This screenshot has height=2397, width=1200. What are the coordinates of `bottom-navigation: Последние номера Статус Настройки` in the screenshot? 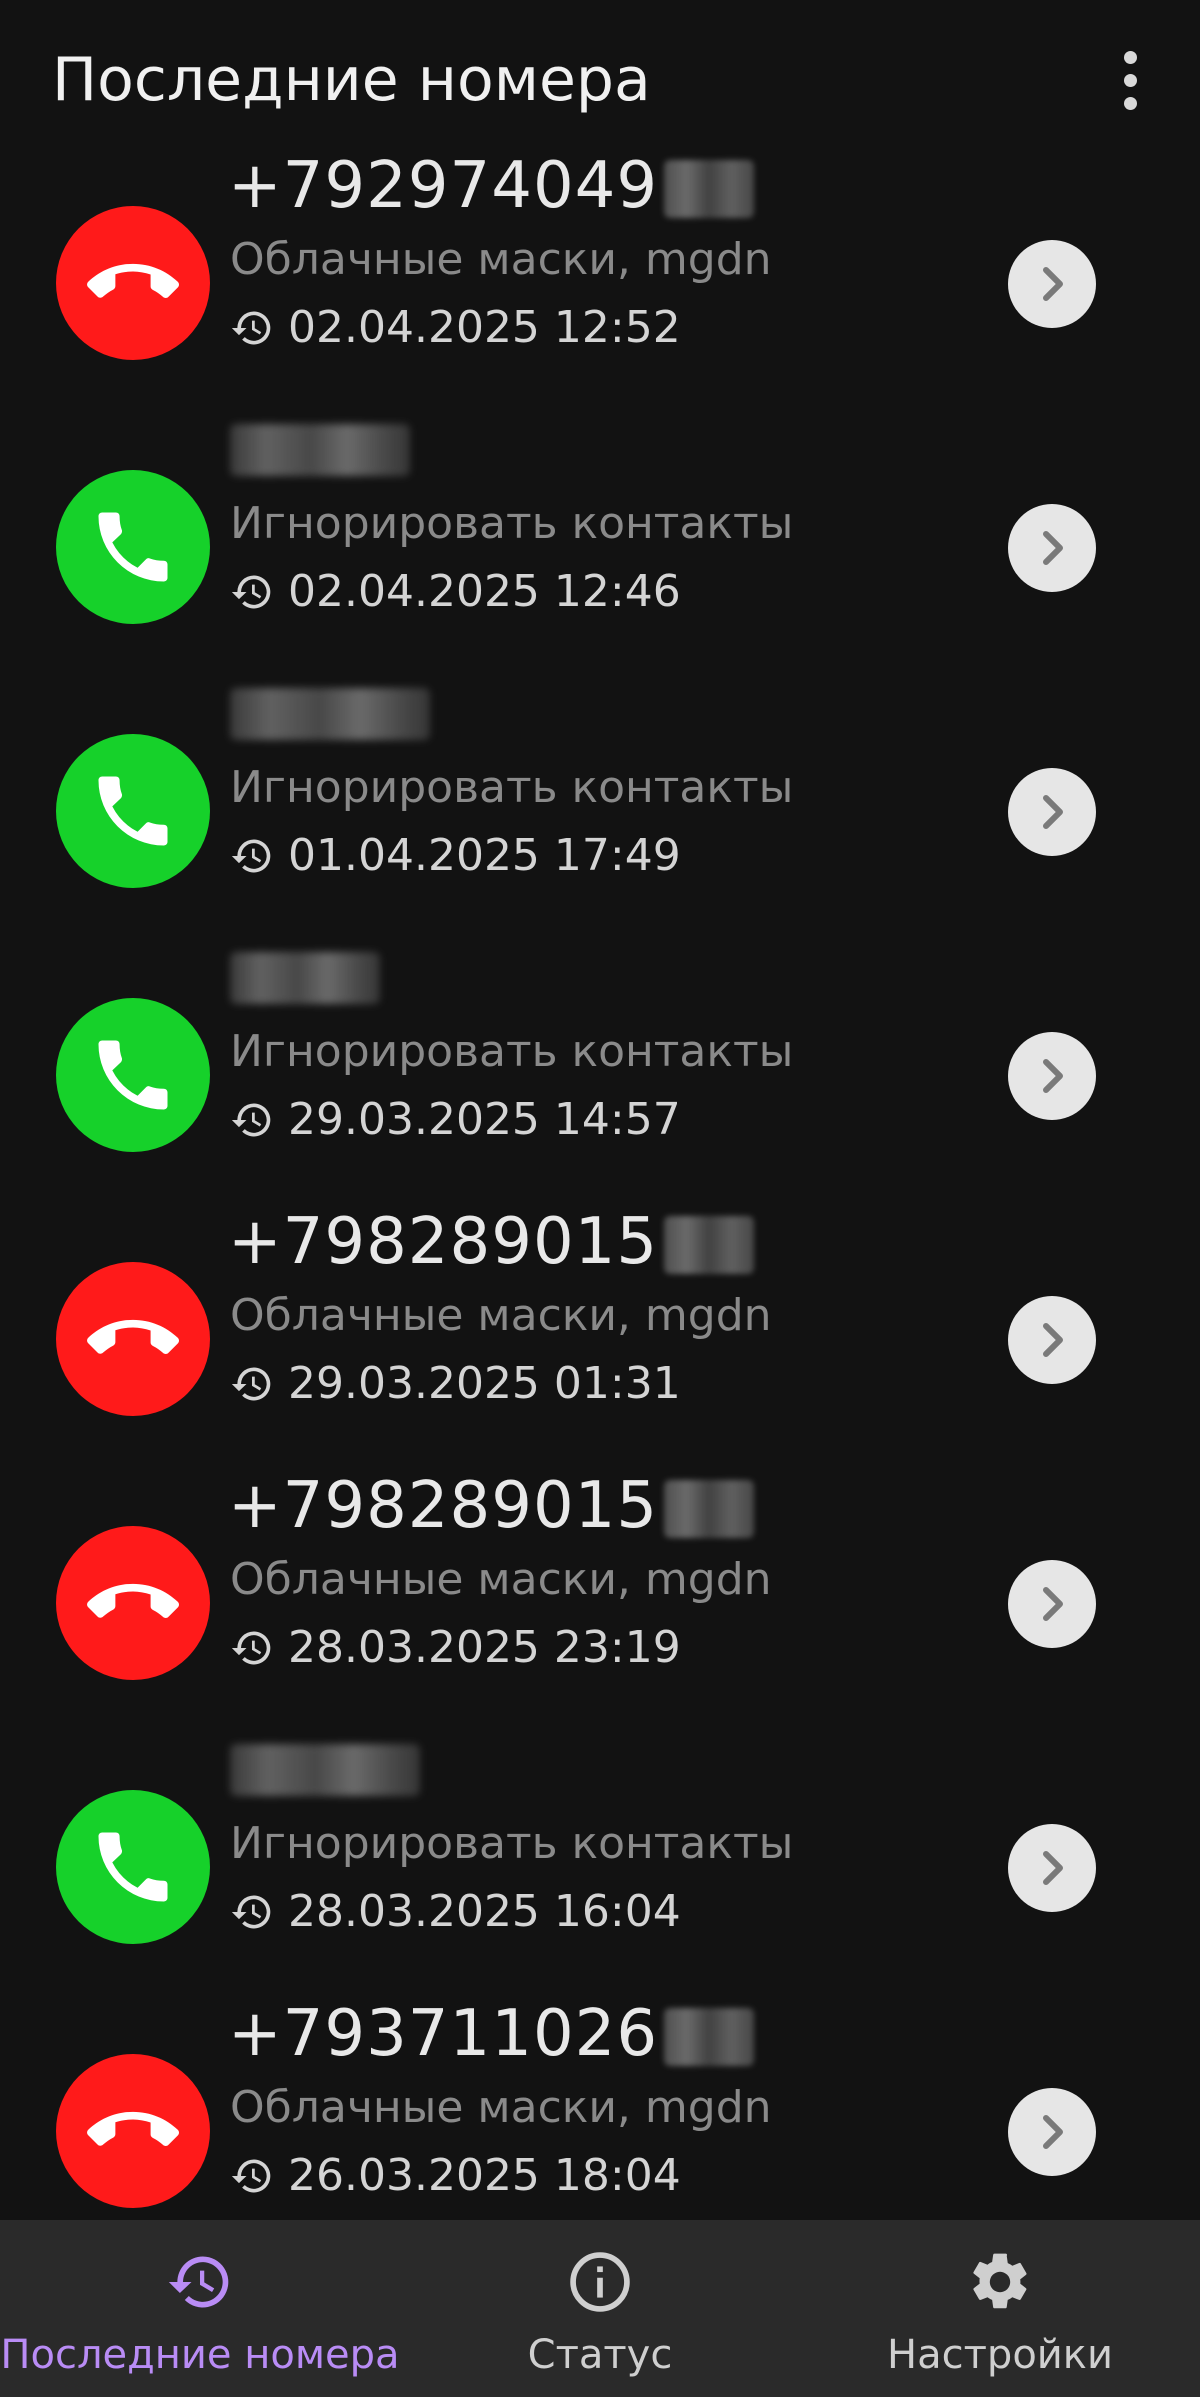 It's located at (600, 2308).